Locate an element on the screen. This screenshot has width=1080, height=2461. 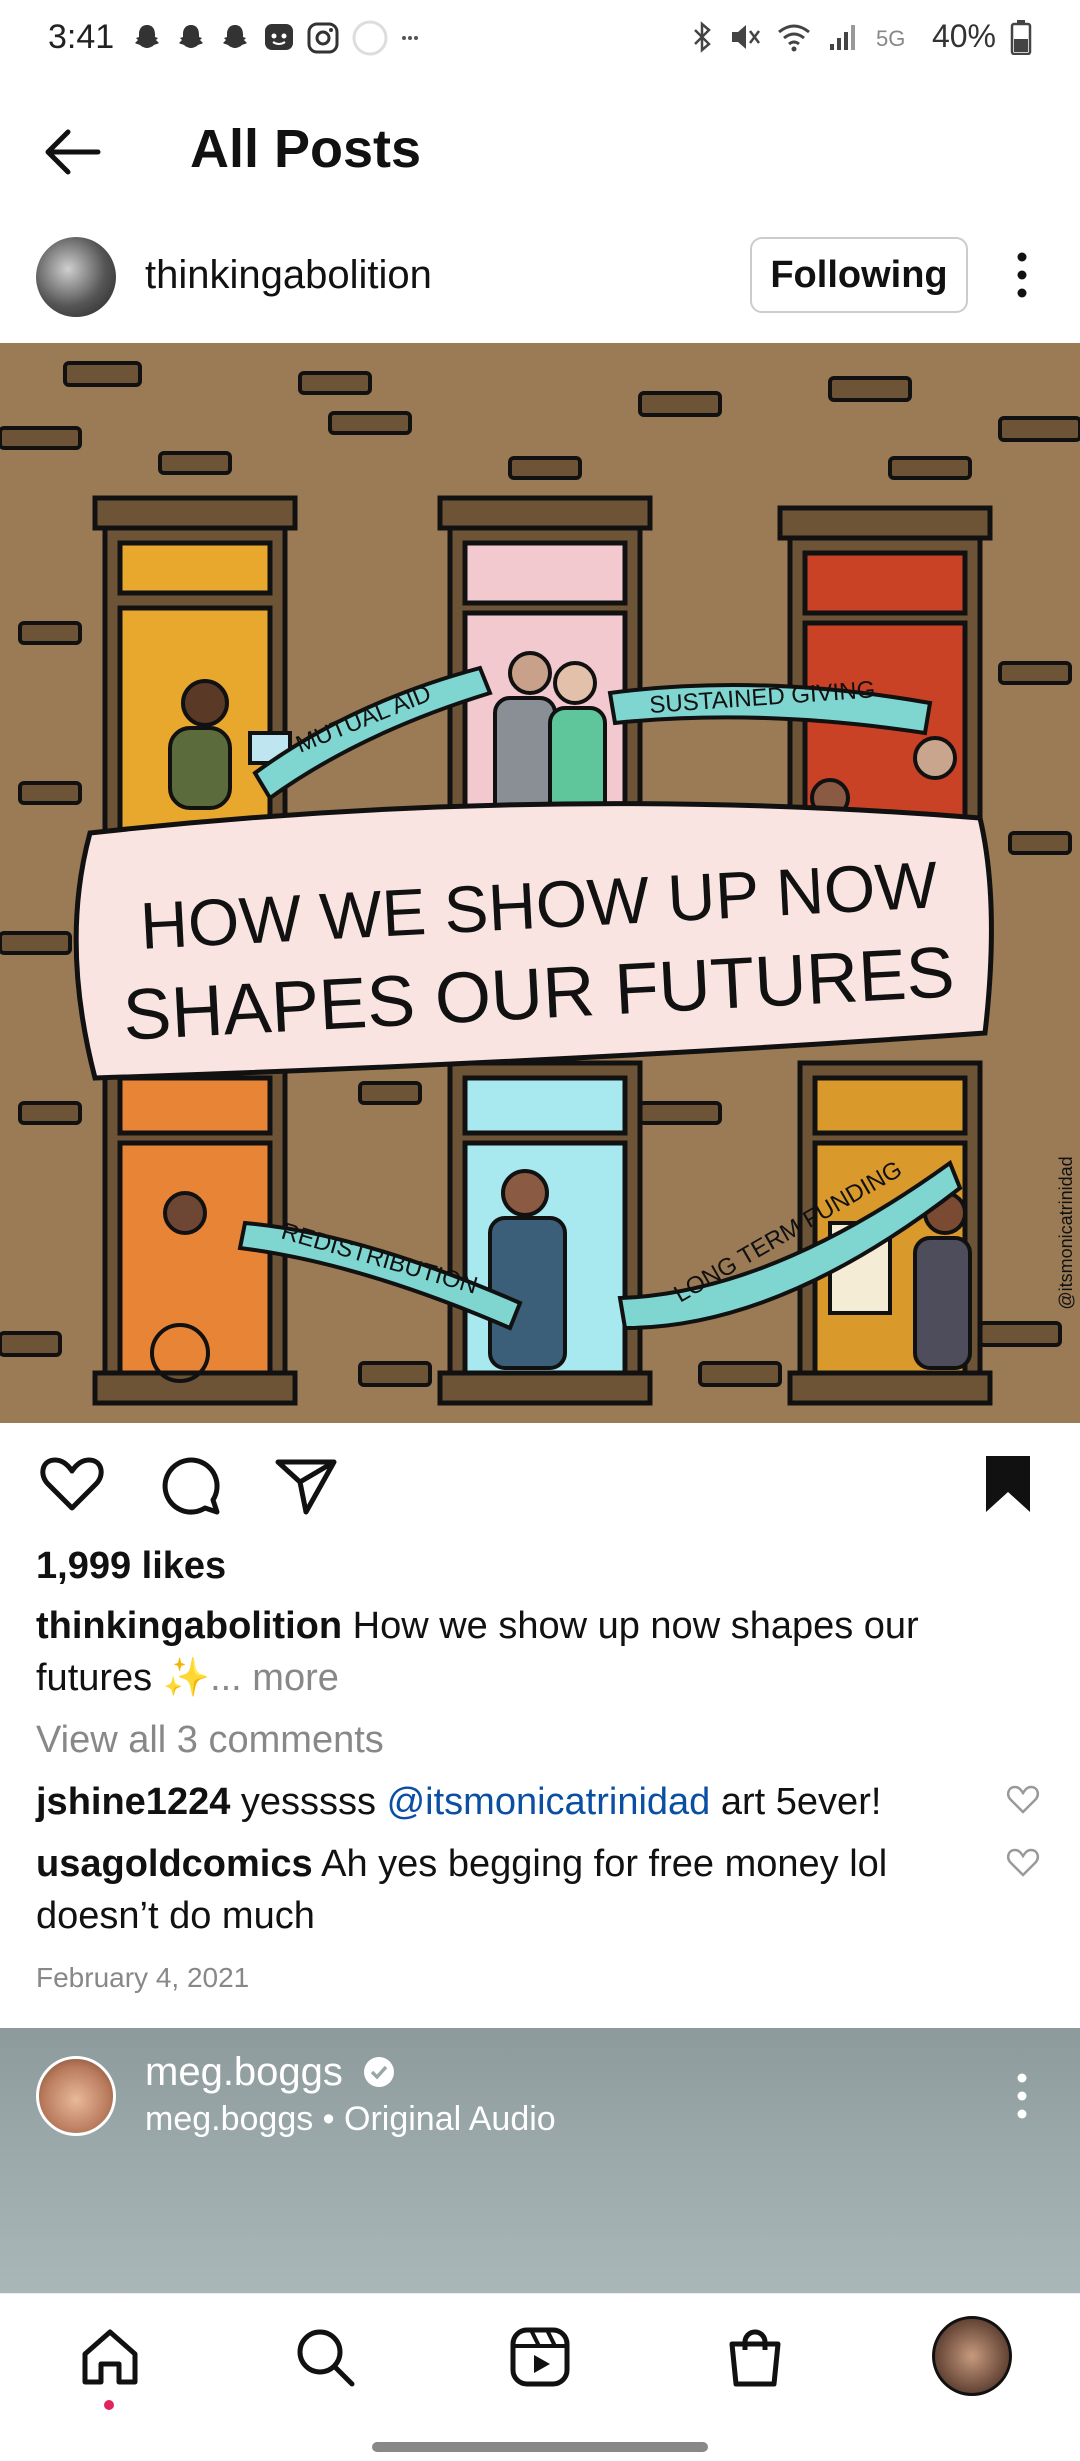
status-bar: 3:41 5G 40% is located at coordinates (540, 40).